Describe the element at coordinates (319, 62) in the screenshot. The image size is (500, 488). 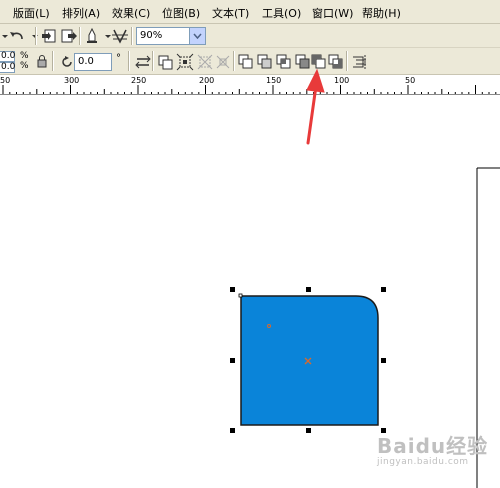
I see `front-minus-back-icon` at that location.